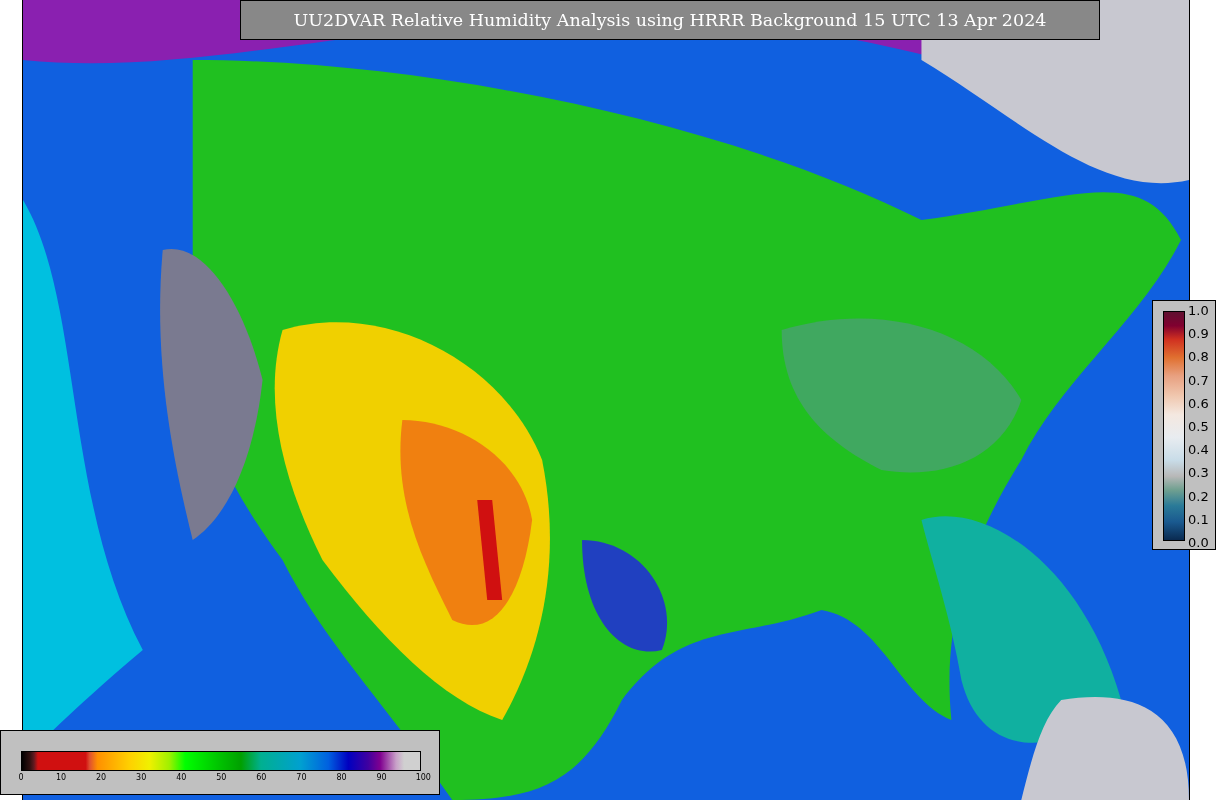 The height and width of the screenshot is (800, 1216). Describe the element at coordinates (670, 20) in the screenshot. I see `map-title: UU2DVAR Relative Humidity Analysis using HRRR Background 15 UTC 13 Apr 2024` at that location.